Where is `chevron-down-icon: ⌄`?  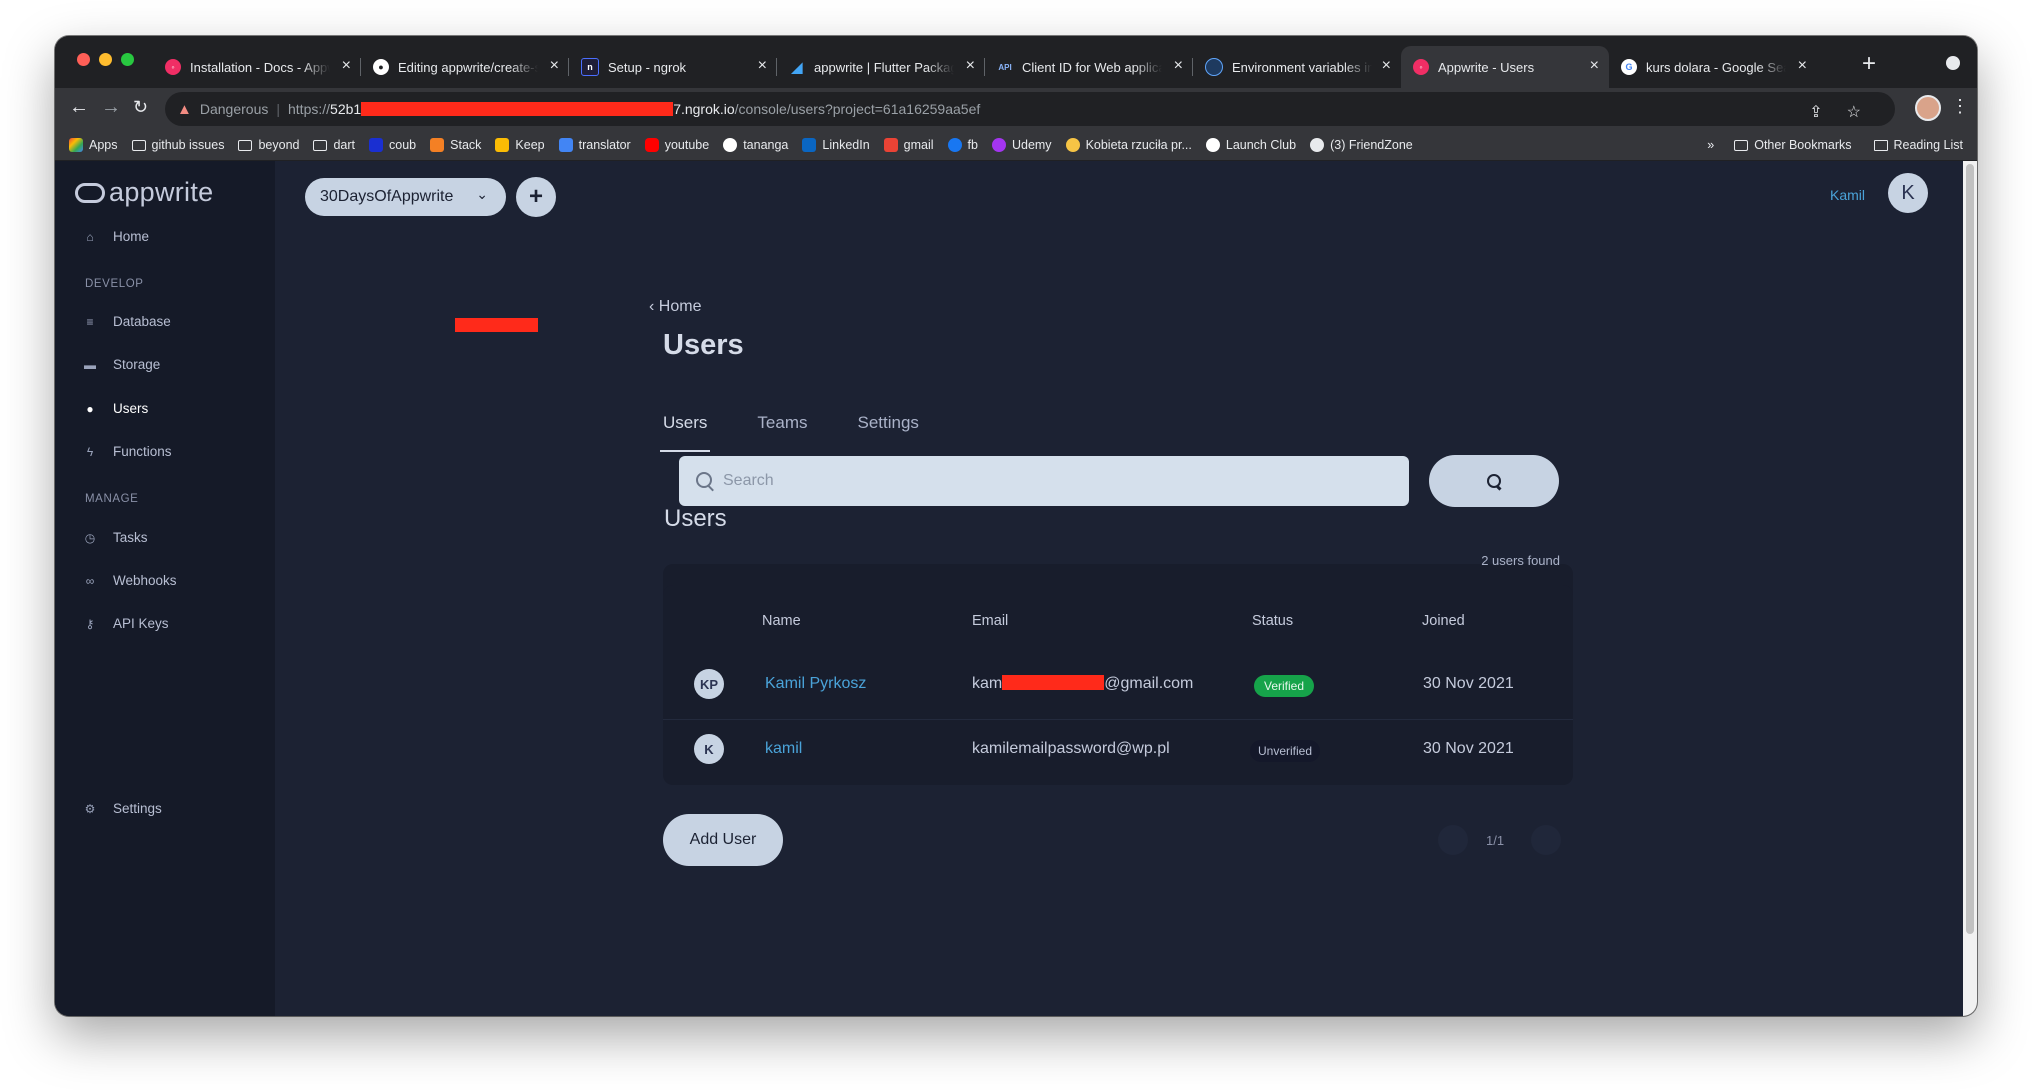 chevron-down-icon: ⌄ is located at coordinates (482, 194).